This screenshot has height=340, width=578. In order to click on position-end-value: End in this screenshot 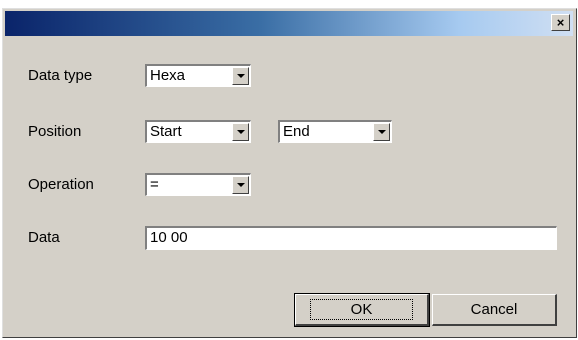, I will do `click(296, 131)`.